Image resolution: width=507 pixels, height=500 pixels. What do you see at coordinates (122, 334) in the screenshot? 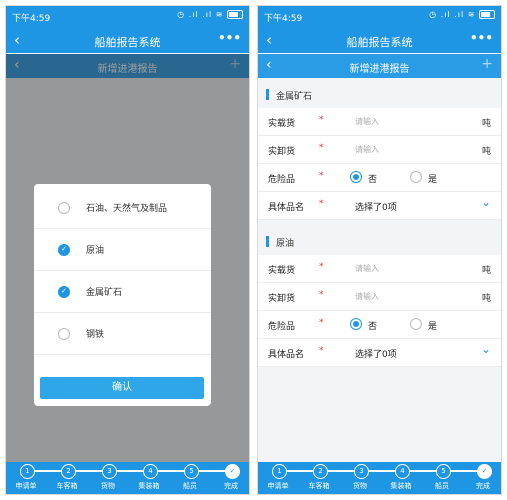
I see `picker-option-steel: 钢铁` at bounding box center [122, 334].